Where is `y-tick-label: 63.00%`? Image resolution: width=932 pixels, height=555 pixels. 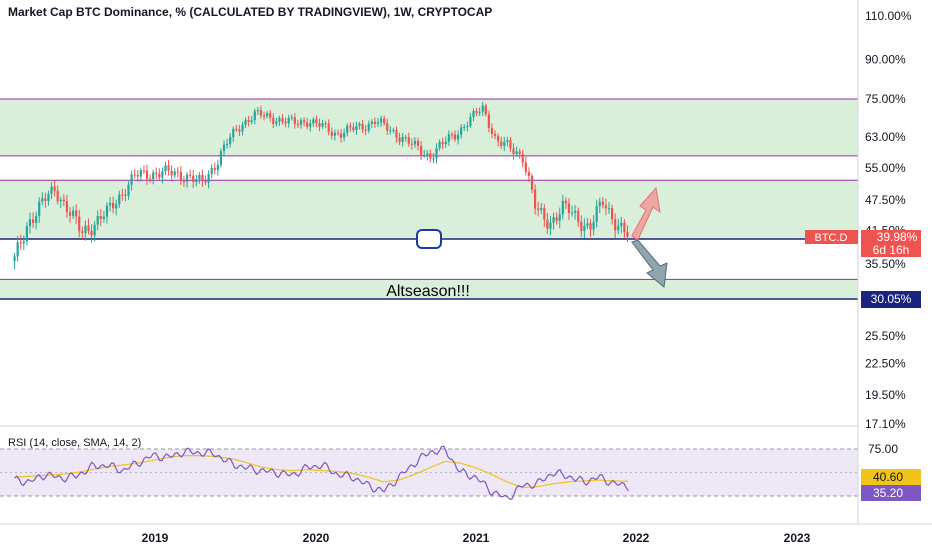
y-tick-label: 63.00% is located at coordinates (885, 137).